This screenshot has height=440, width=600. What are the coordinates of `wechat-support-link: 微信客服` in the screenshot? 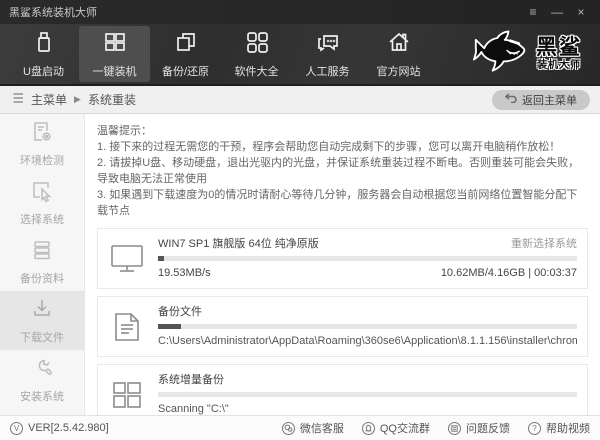 It's located at (312, 428).